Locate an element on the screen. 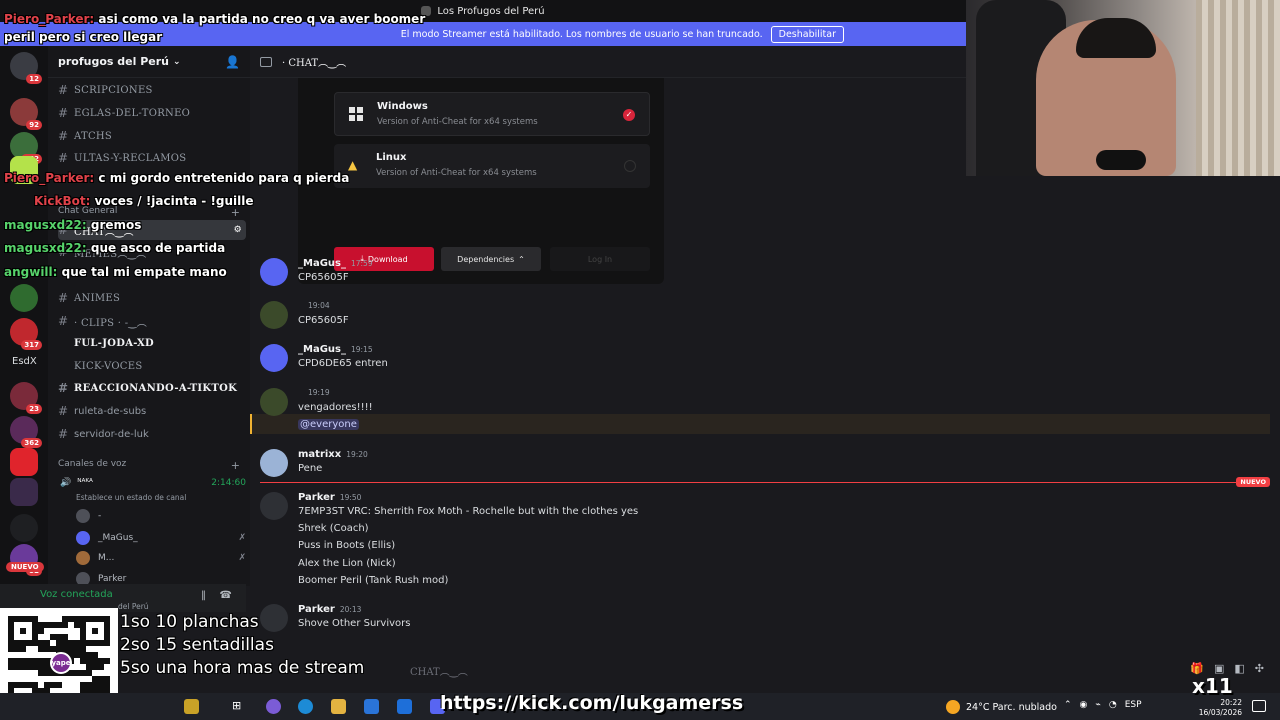 Image resolution: width=1280 pixels, height=720 pixels. server-item: 362 is located at coordinates (26, 432).